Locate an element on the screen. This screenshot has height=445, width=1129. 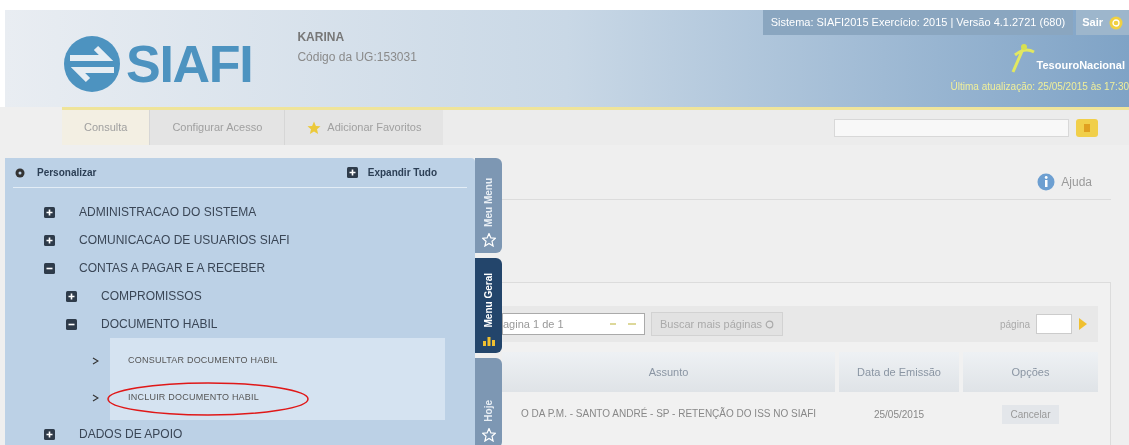
logo-text: SIAFI is located at coordinates (189, 64).